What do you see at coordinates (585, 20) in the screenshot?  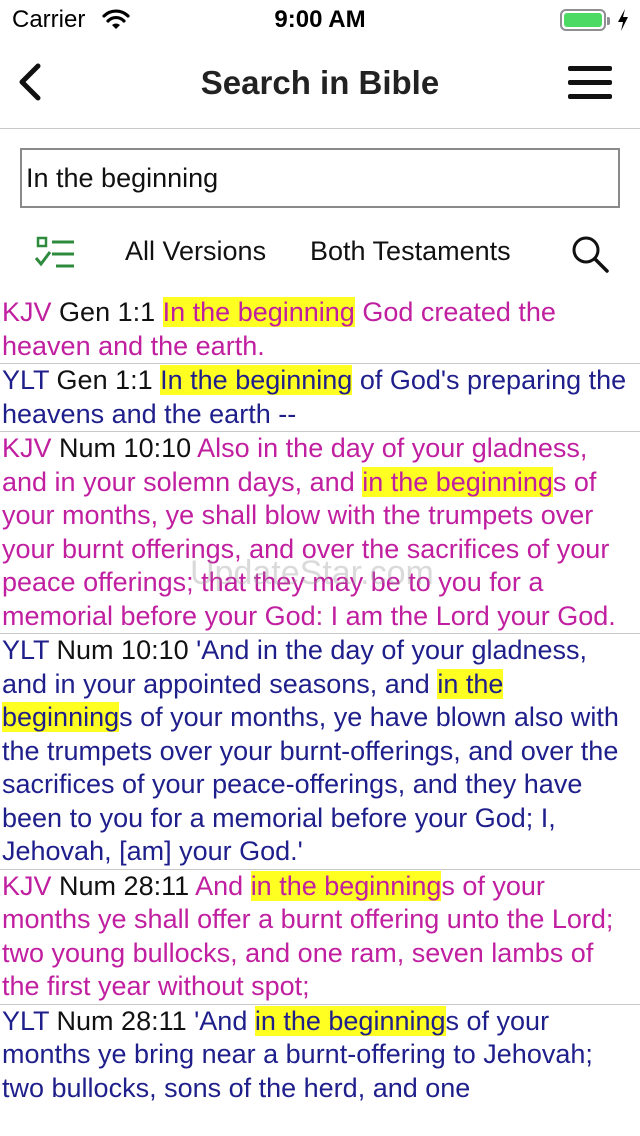 I see `battery-icon` at bounding box center [585, 20].